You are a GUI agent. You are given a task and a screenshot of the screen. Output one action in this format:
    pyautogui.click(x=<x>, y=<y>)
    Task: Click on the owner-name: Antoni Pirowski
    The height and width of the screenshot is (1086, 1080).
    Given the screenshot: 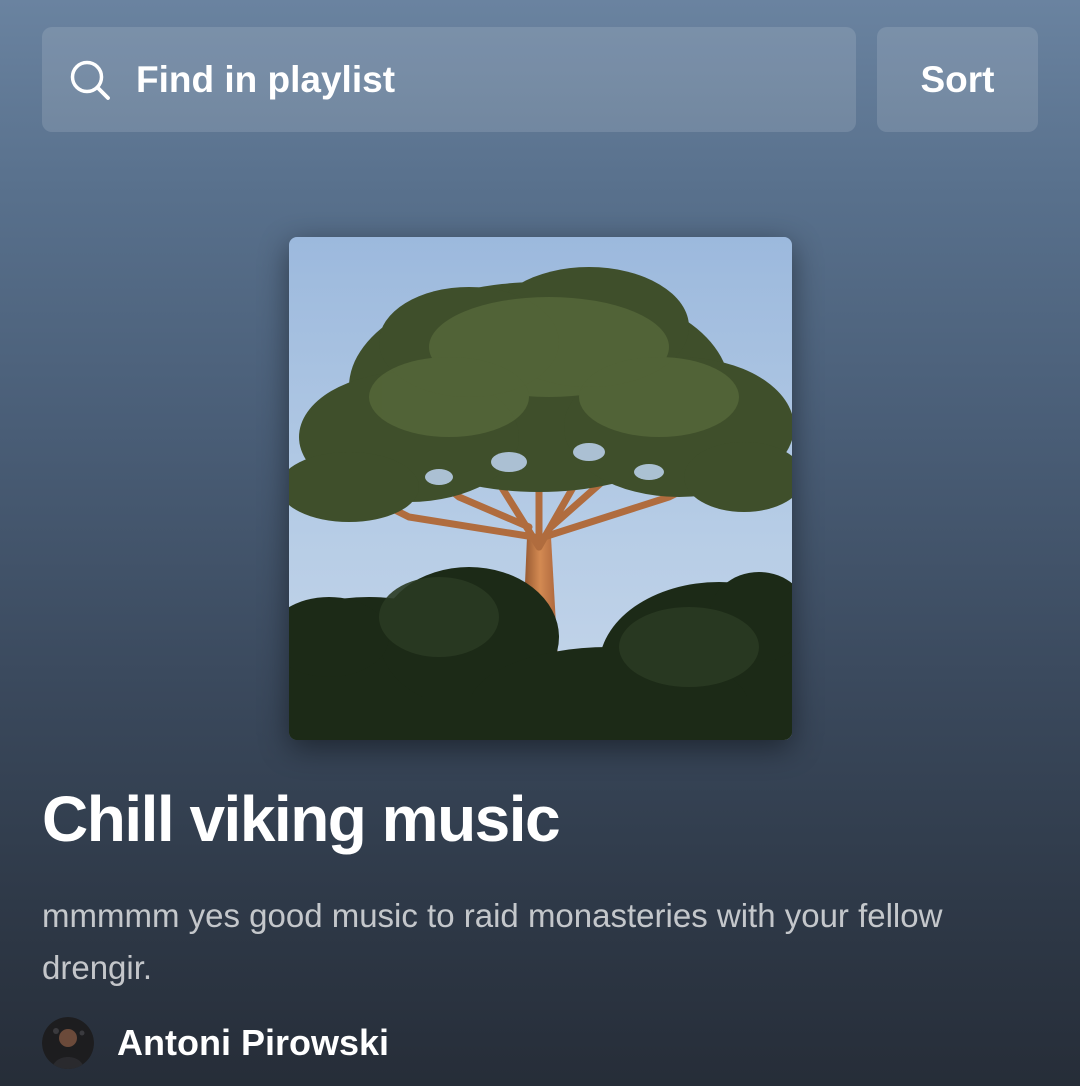 What is the action you would take?
    pyautogui.click(x=253, y=1043)
    